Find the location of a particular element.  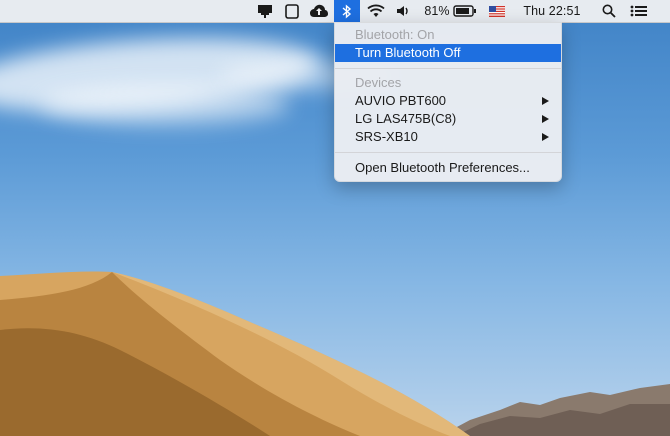

bluetooth-status: Bluetooth: On is located at coordinates (448, 35).